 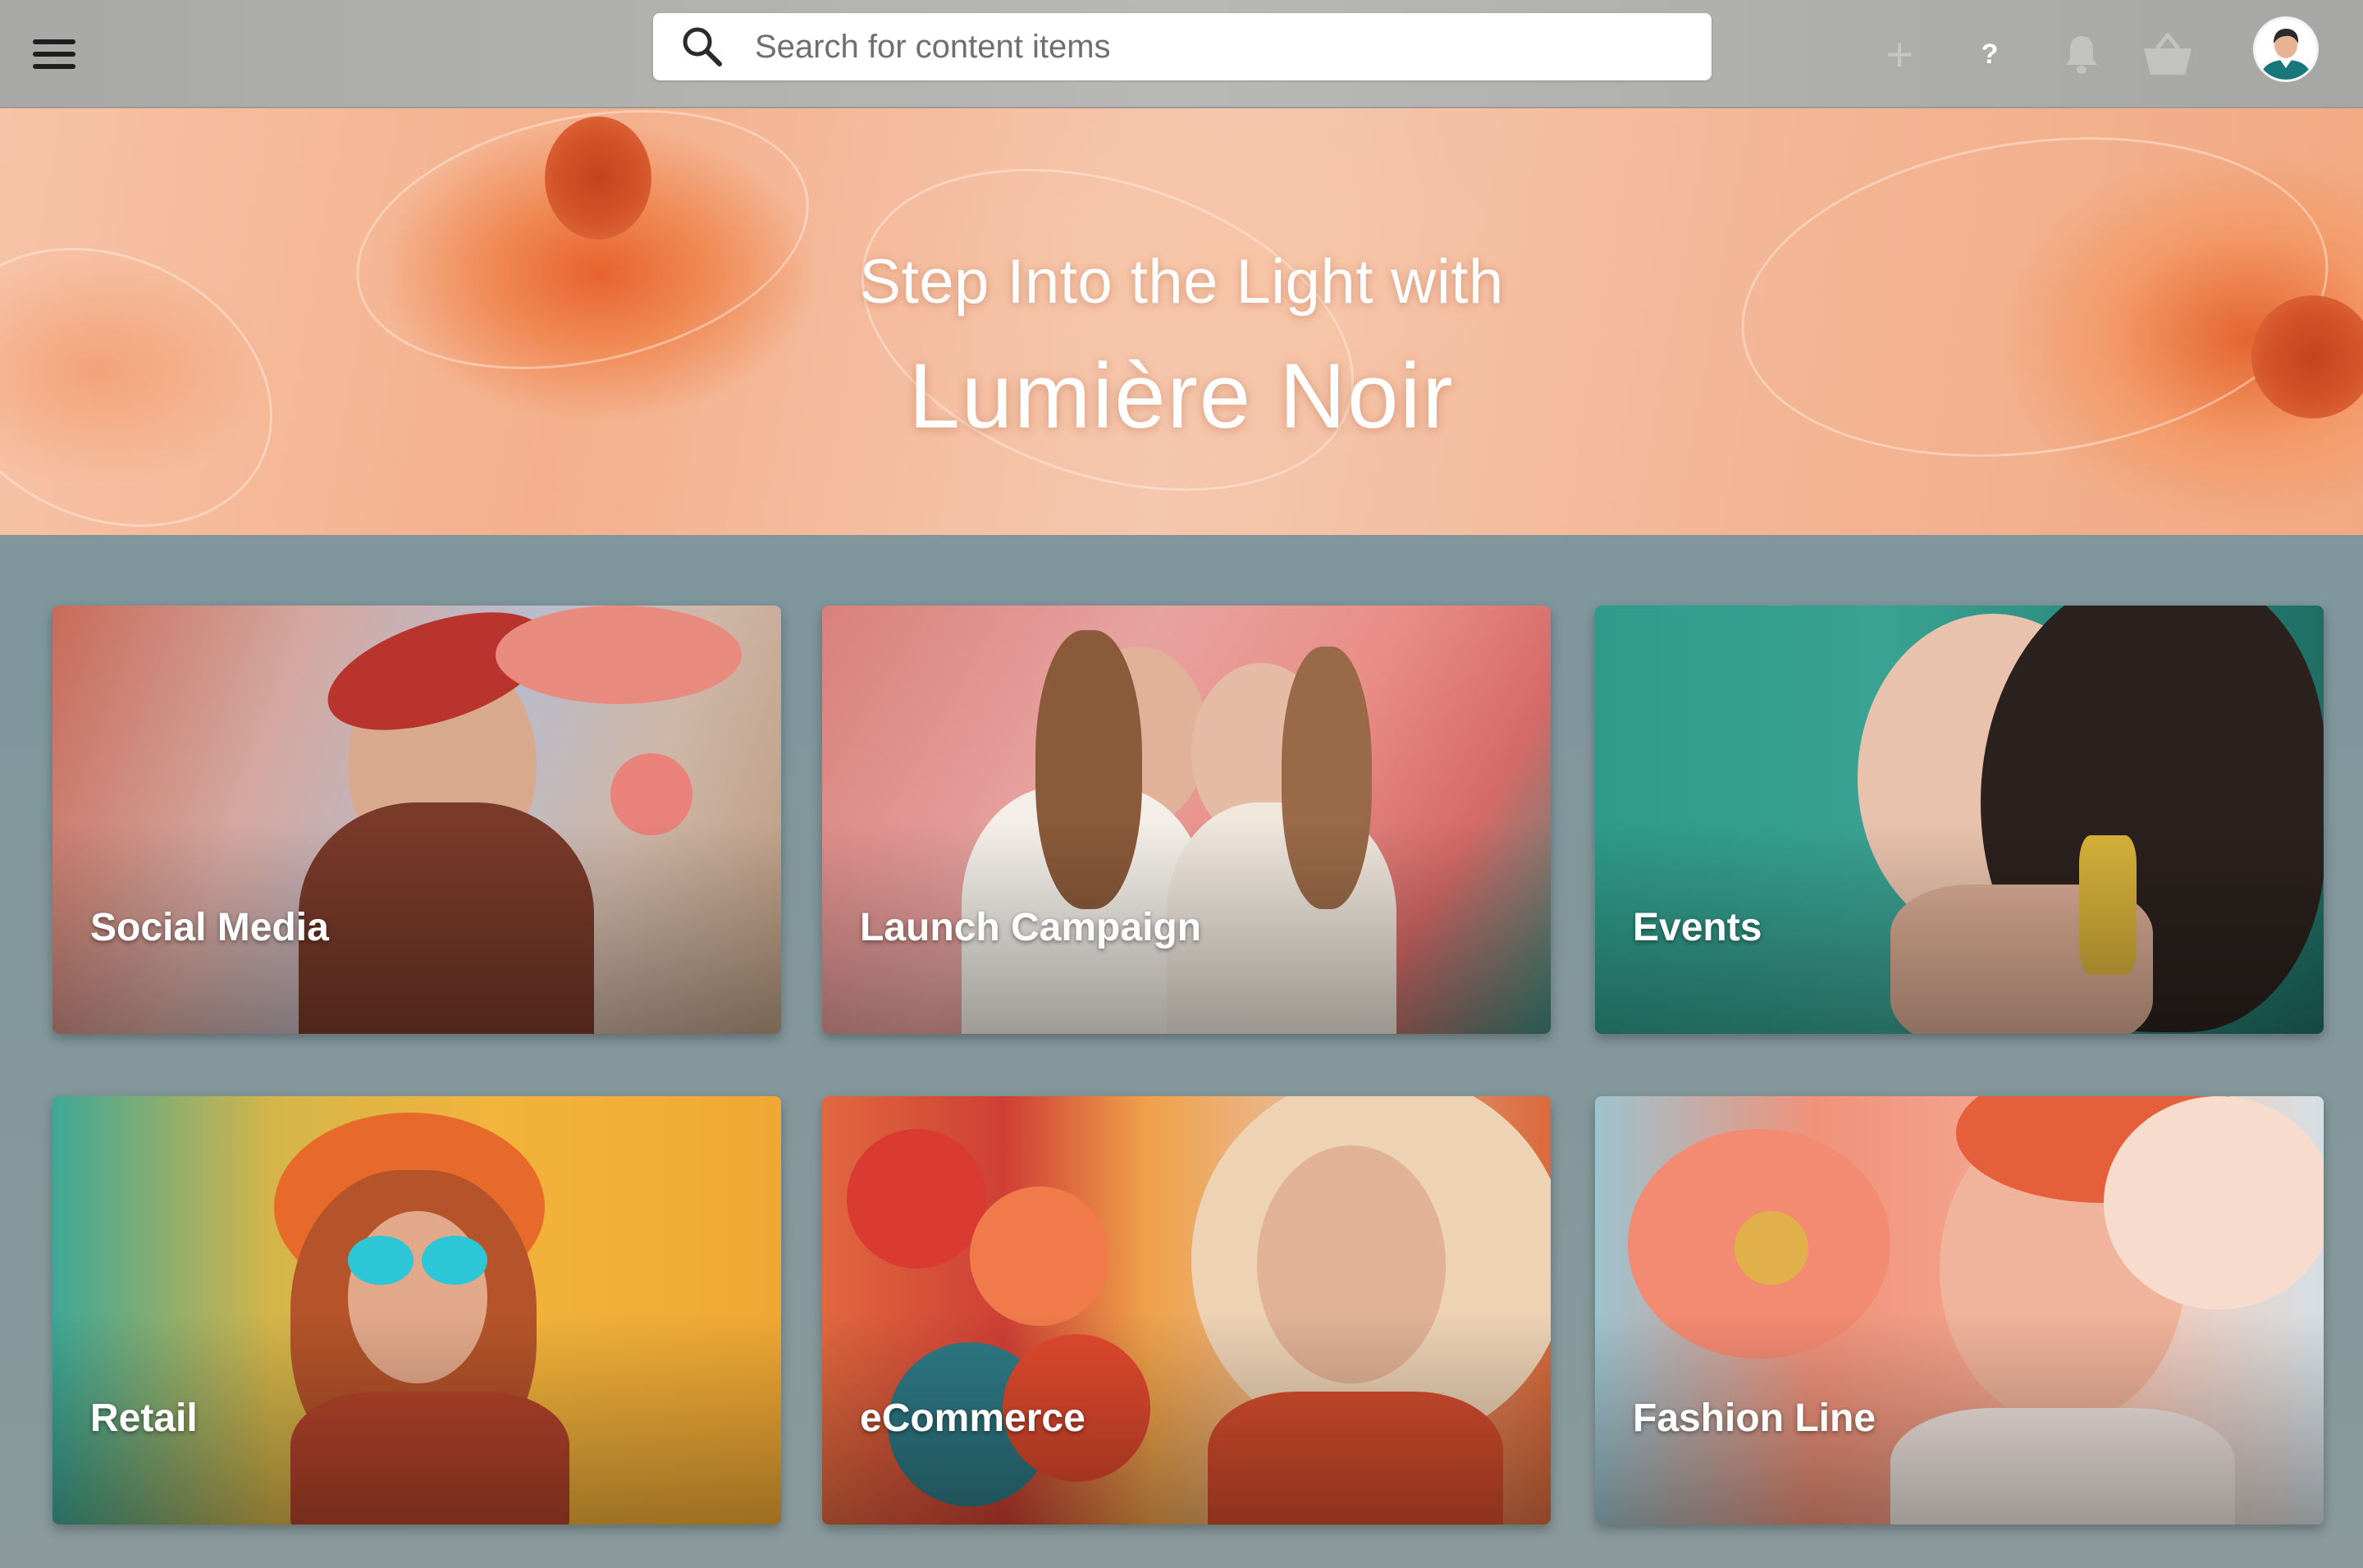 I want to click on basket-icon, so click(x=2168, y=54).